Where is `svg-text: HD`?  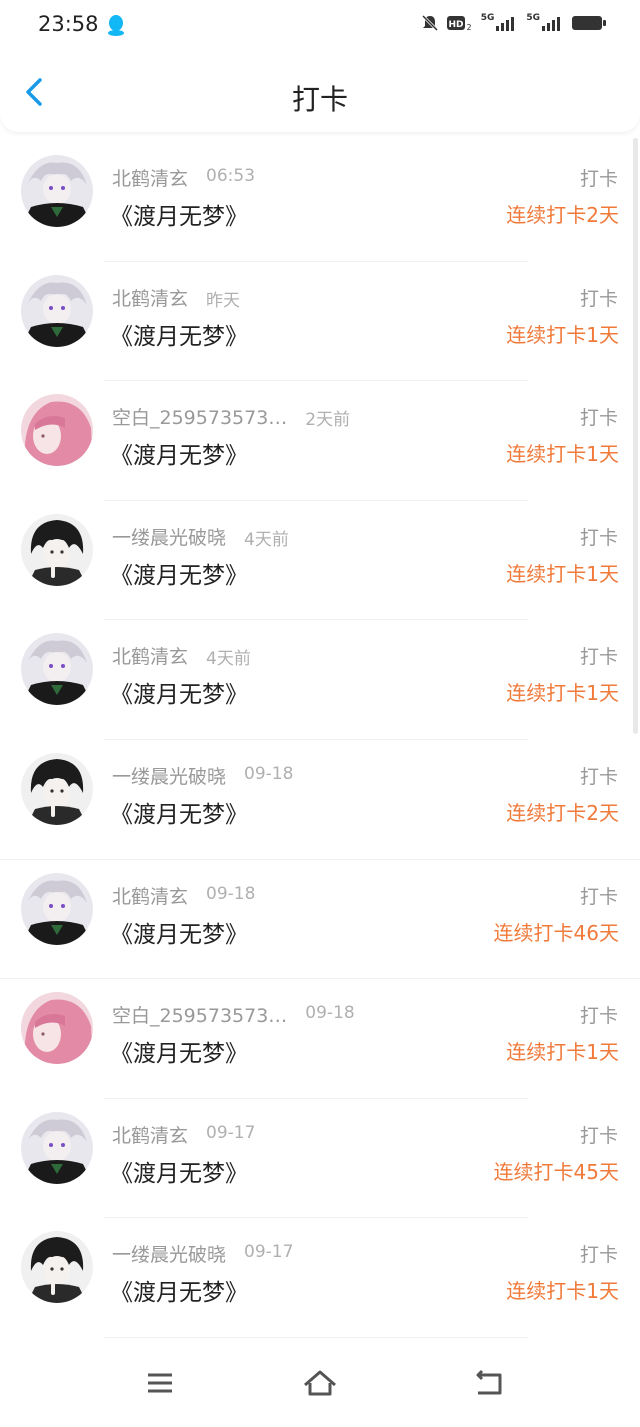
svg-text: HD is located at coordinates (455, 25).